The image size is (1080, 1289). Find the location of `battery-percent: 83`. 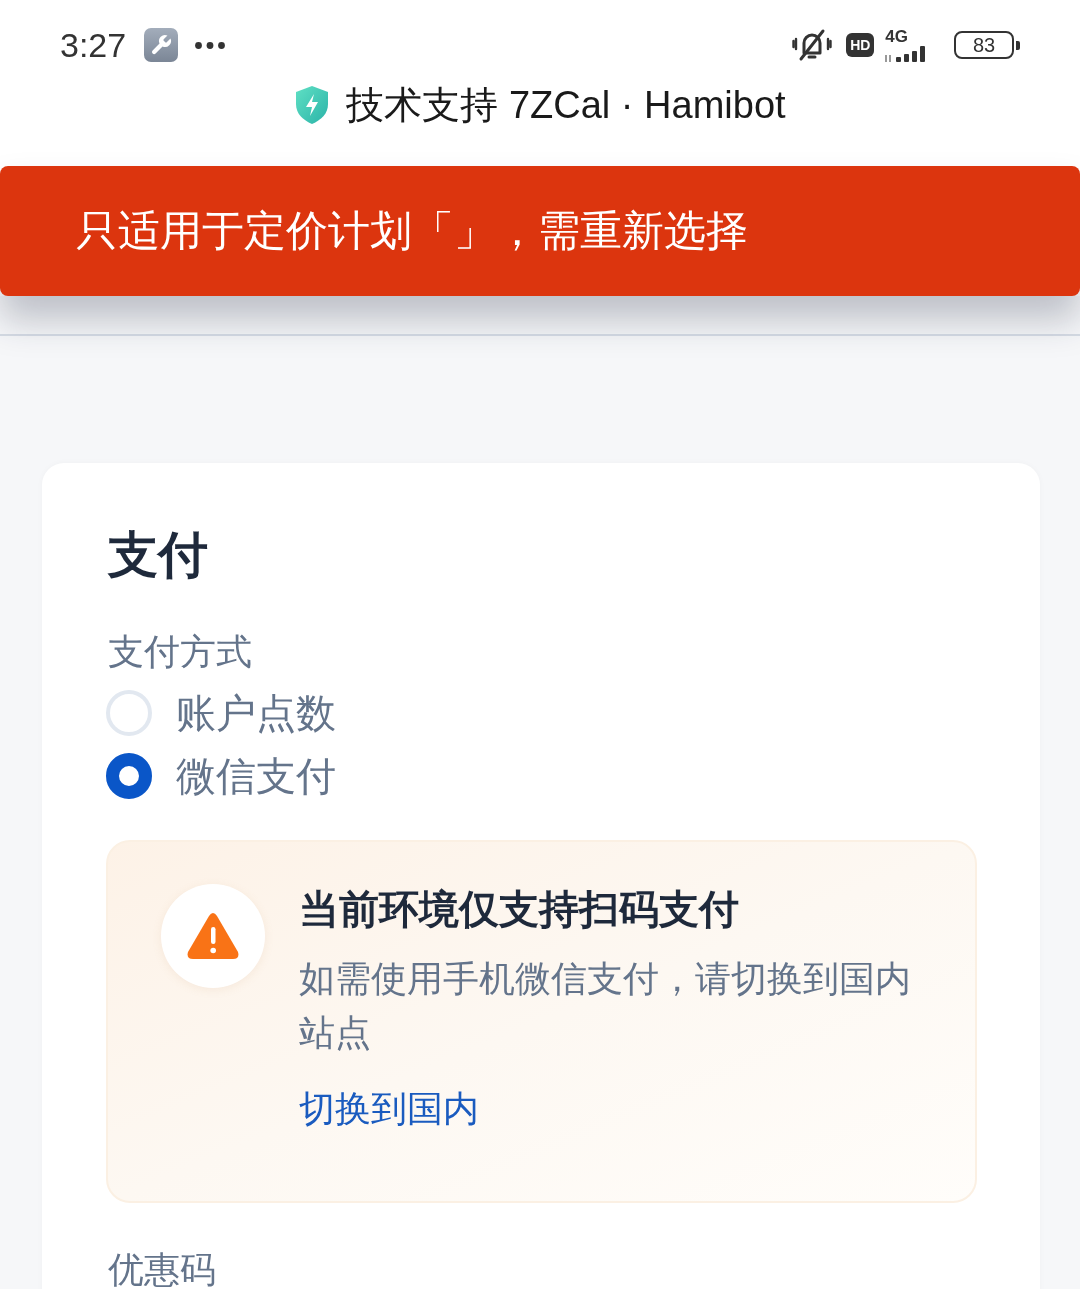

battery-percent: 83 is located at coordinates (984, 45).